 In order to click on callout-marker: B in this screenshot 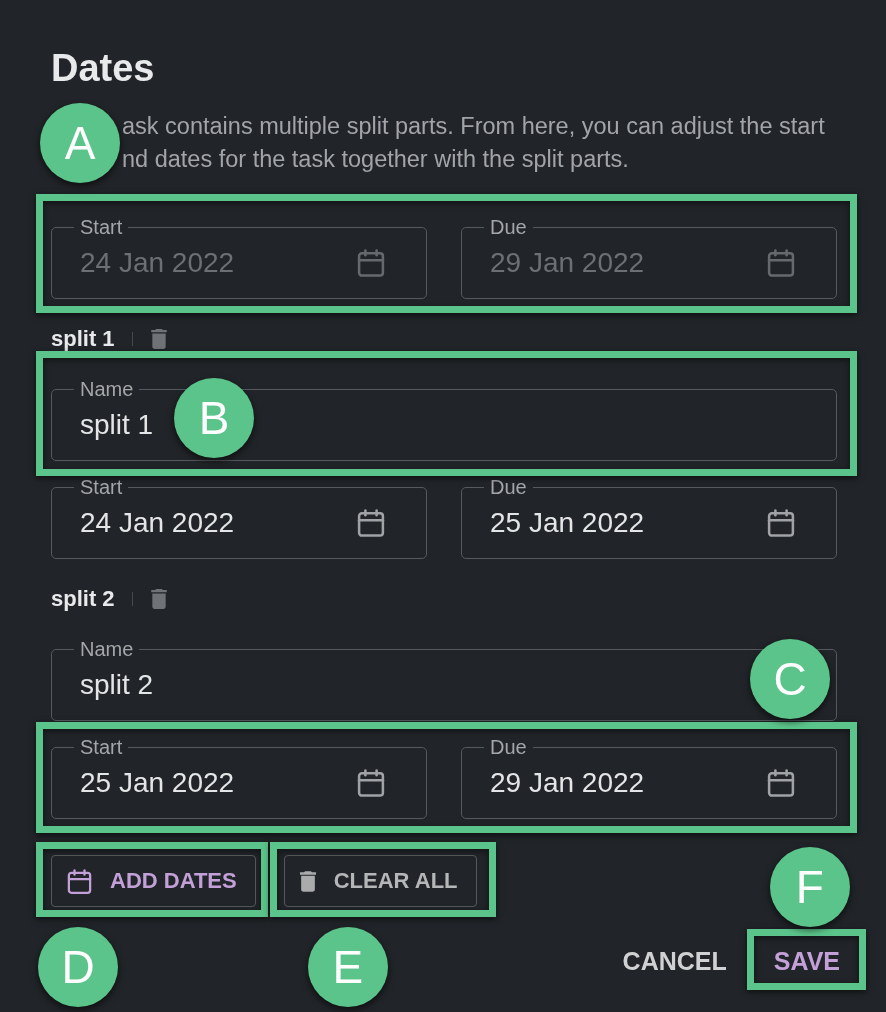, I will do `click(214, 418)`.